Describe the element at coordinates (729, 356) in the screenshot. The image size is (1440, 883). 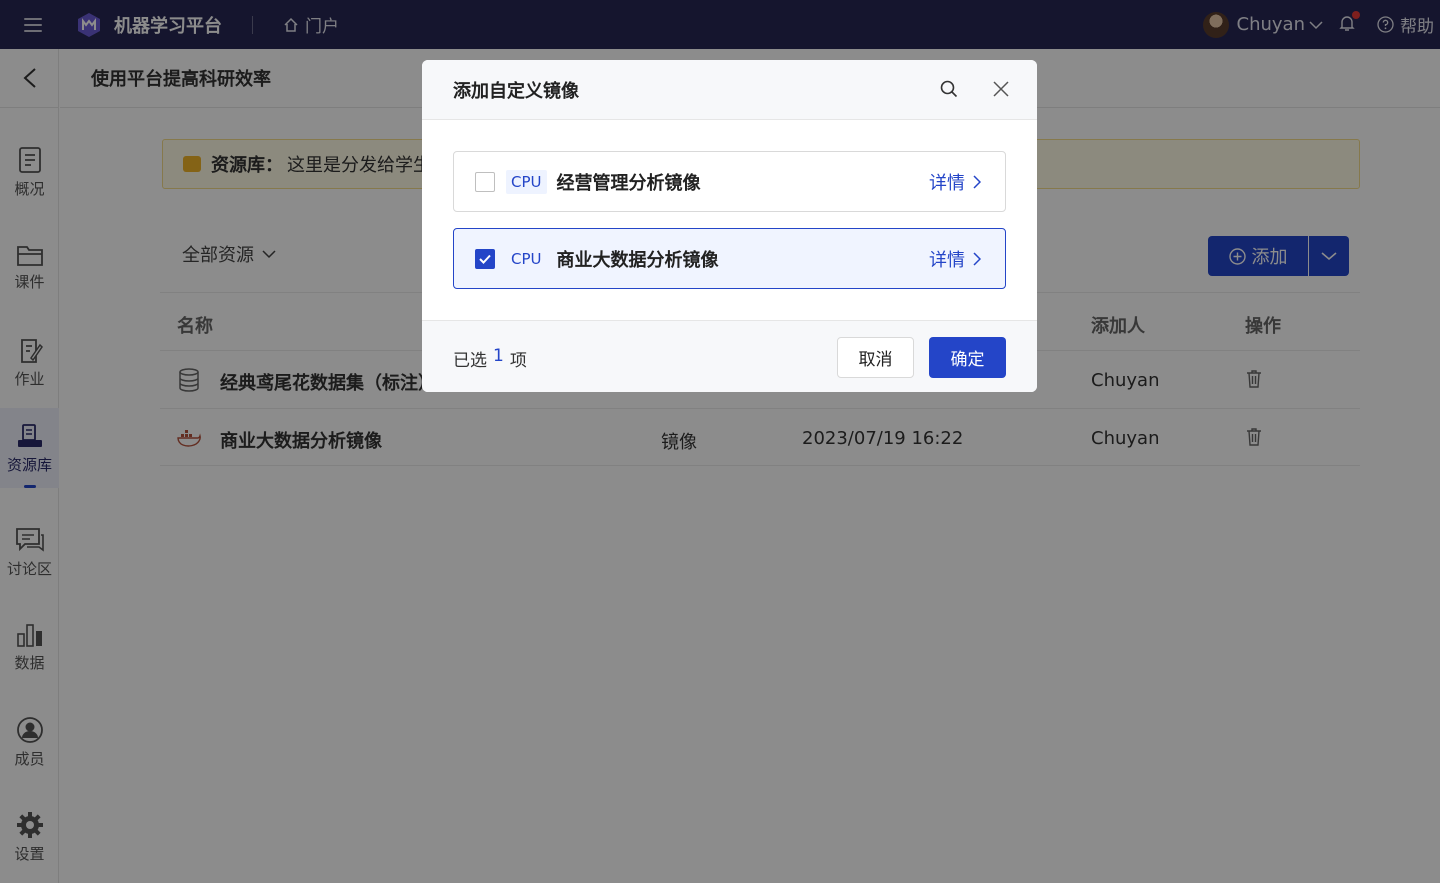
I see `dialog-footer: 已选 1 项 取消 确定` at that location.